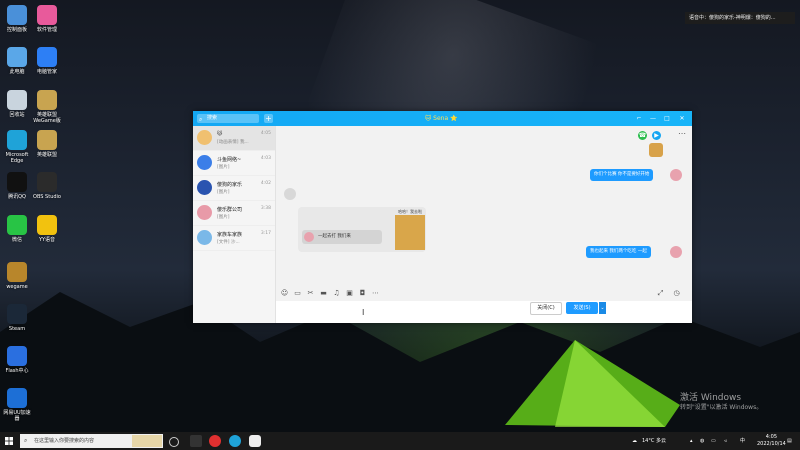  I want to click on screen-icon: ◘, so click(362, 293).